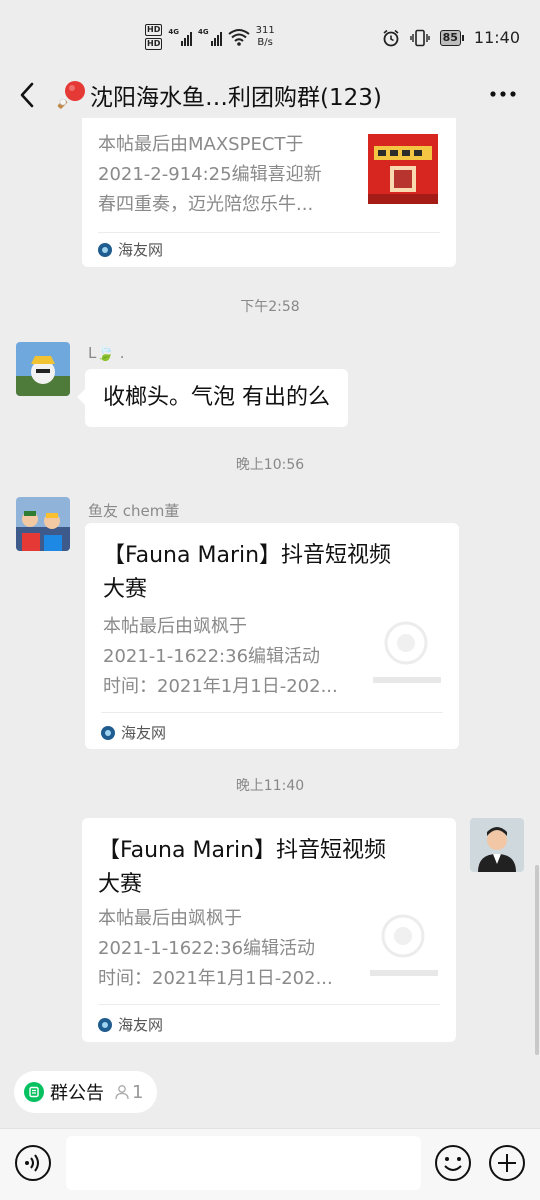 The width and height of the screenshot is (540, 1200). What do you see at coordinates (134, 511) in the screenshot?
I see `sender-name: 鱼友 chem董` at bounding box center [134, 511].